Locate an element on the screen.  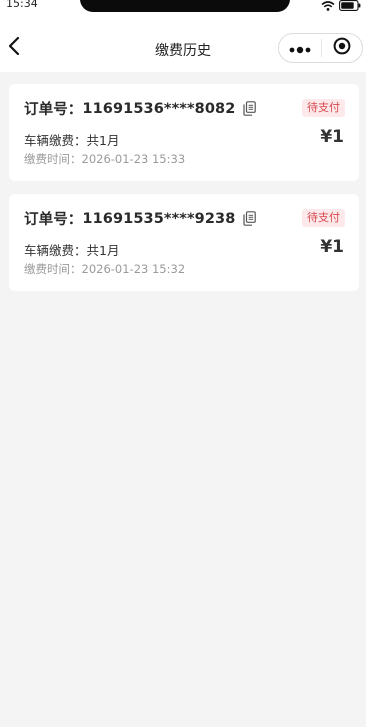
status-bar: 15:34 is located at coordinates (183, 7).